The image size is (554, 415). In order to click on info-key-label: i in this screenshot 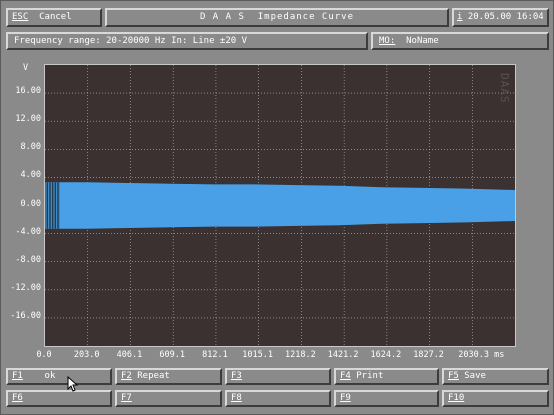, I will do `click(460, 17)`.